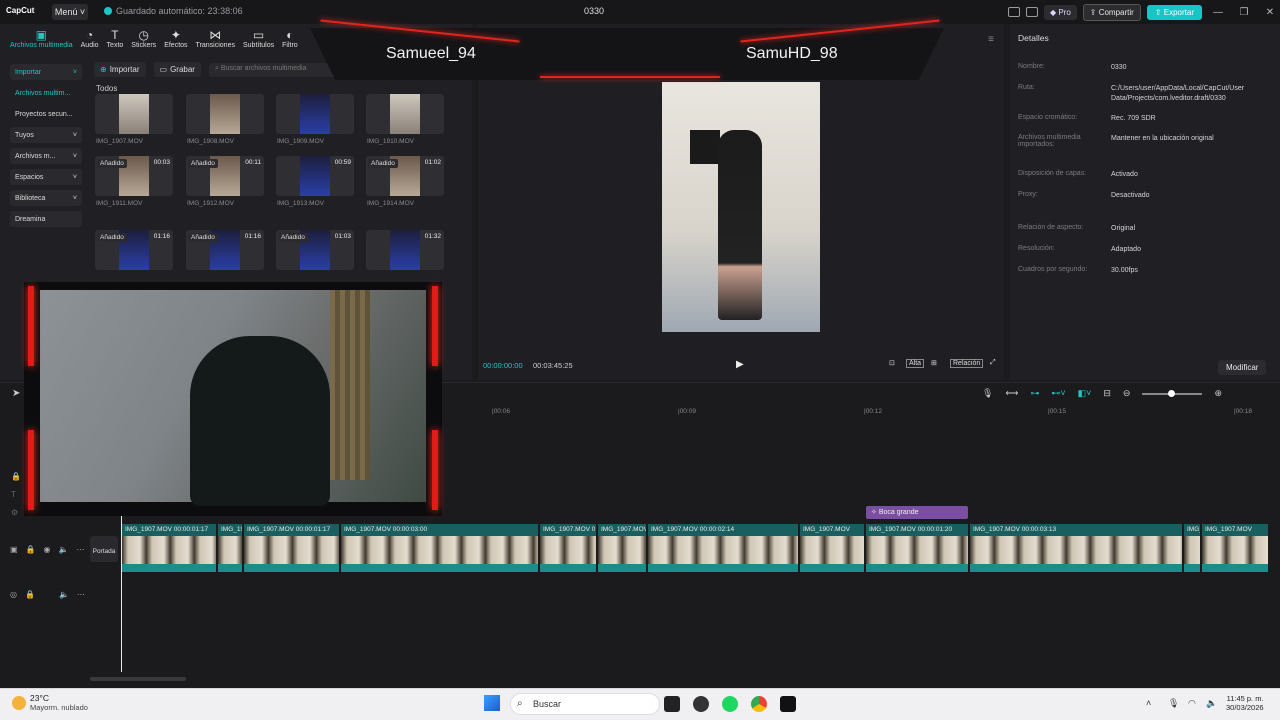 This screenshot has height=720, width=1280. I want to click on volume-icon: 🔈, so click(1211, 703).